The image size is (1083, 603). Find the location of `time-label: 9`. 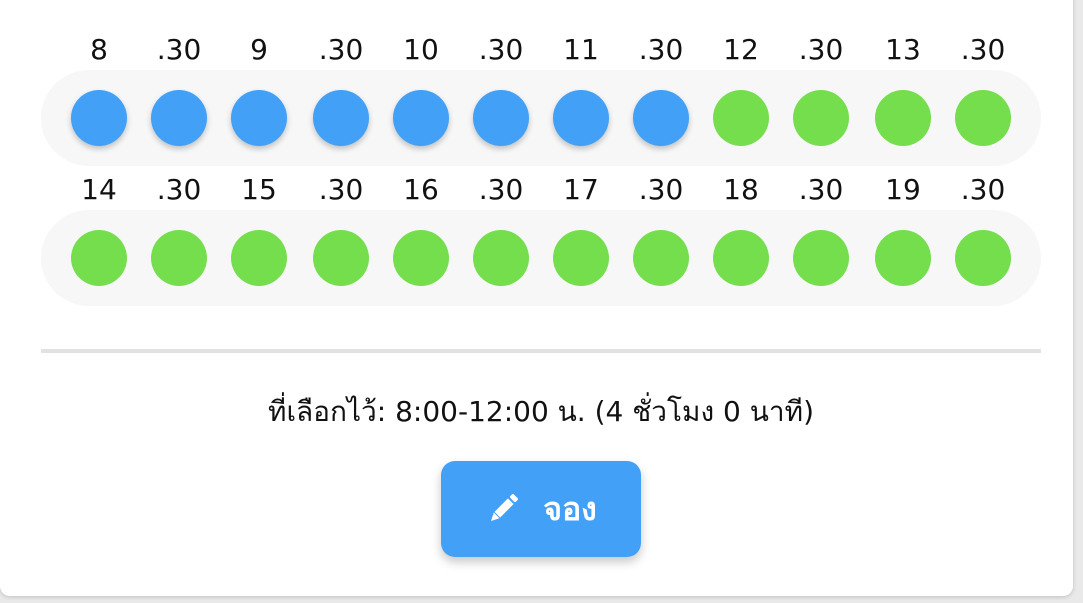

time-label: 9 is located at coordinates (259, 49).